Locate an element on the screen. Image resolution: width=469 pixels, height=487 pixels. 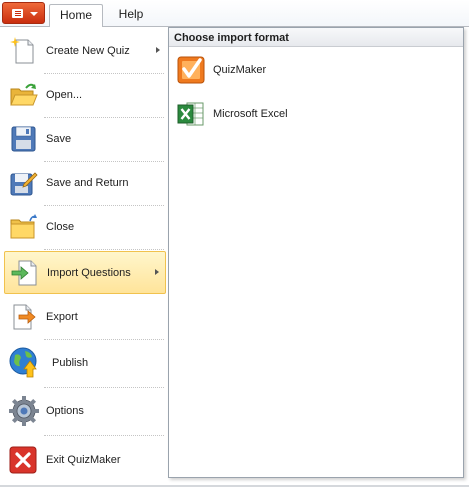
menu-item-save: Save is located at coordinates (85, 139).